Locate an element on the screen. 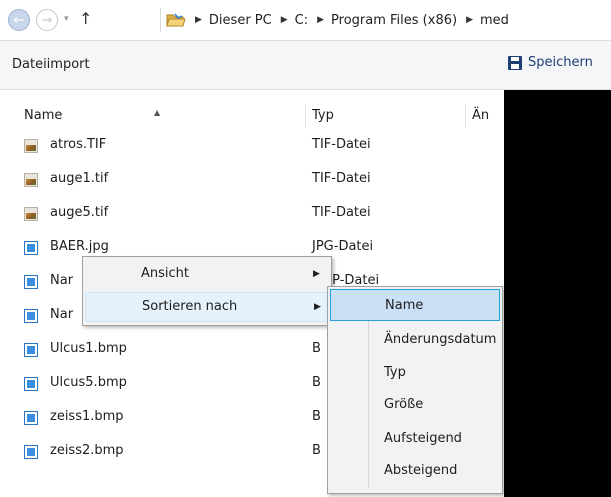 This screenshot has width=611, height=497. column-header-name: Name is located at coordinates (43, 116).